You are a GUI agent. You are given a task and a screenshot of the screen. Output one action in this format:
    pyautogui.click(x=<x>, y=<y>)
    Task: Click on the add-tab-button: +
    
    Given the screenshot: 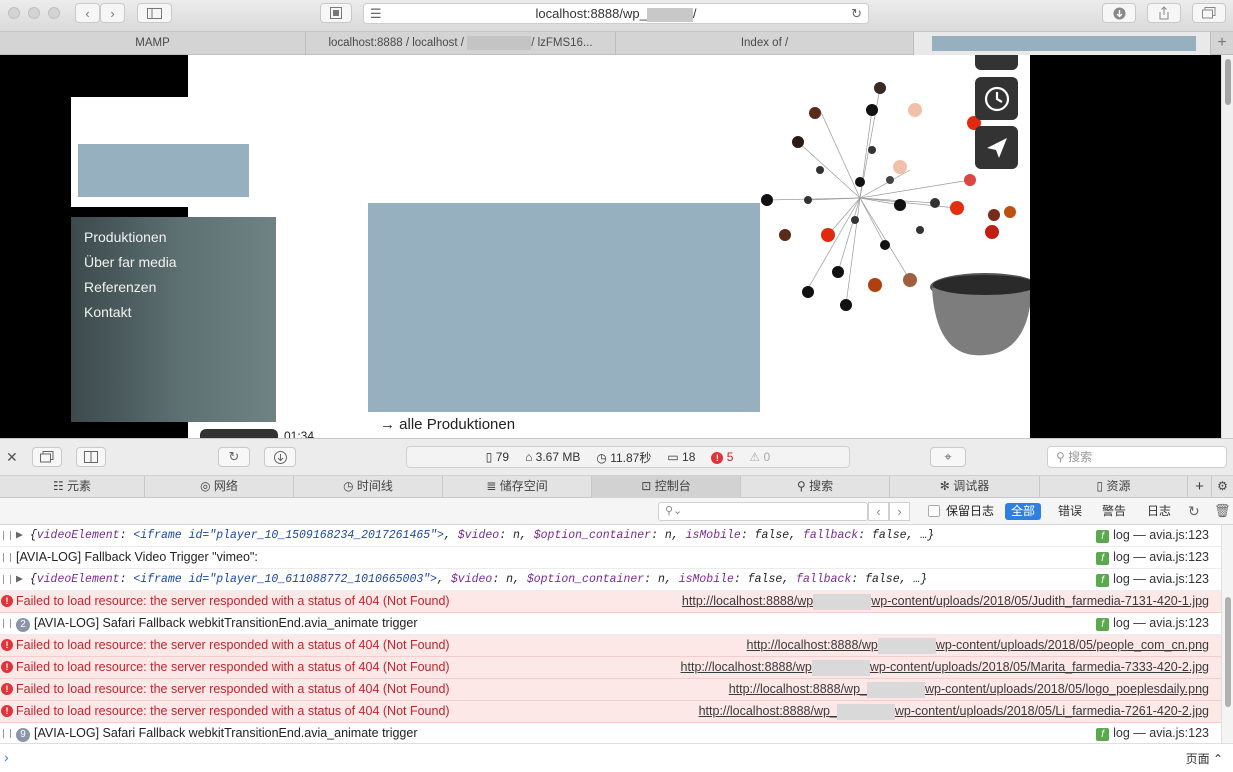 What is the action you would take?
    pyautogui.click(x=1200, y=487)
    